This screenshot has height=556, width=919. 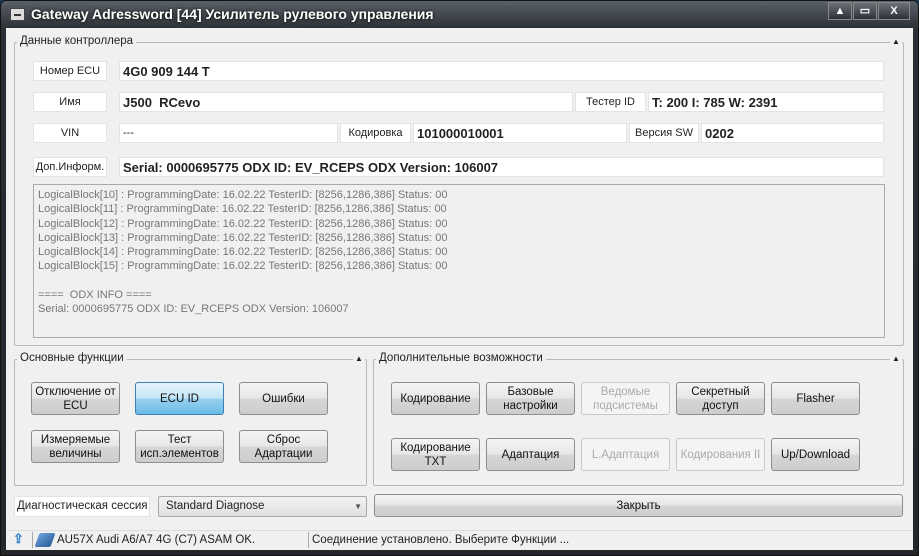 I want to click on tester-id-value: T: 200 I: 785 W: 2391, so click(x=766, y=102).